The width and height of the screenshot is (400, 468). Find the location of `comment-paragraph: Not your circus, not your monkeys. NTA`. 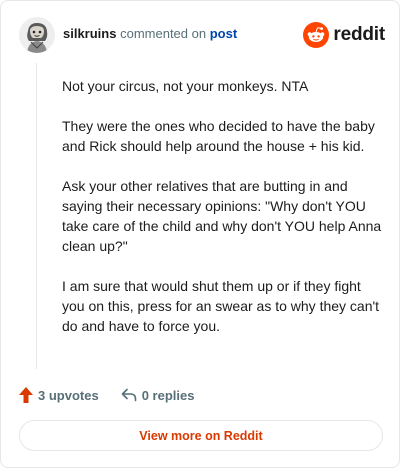

comment-paragraph: Not your circus, not your monkeys. NTA is located at coordinates (185, 86).